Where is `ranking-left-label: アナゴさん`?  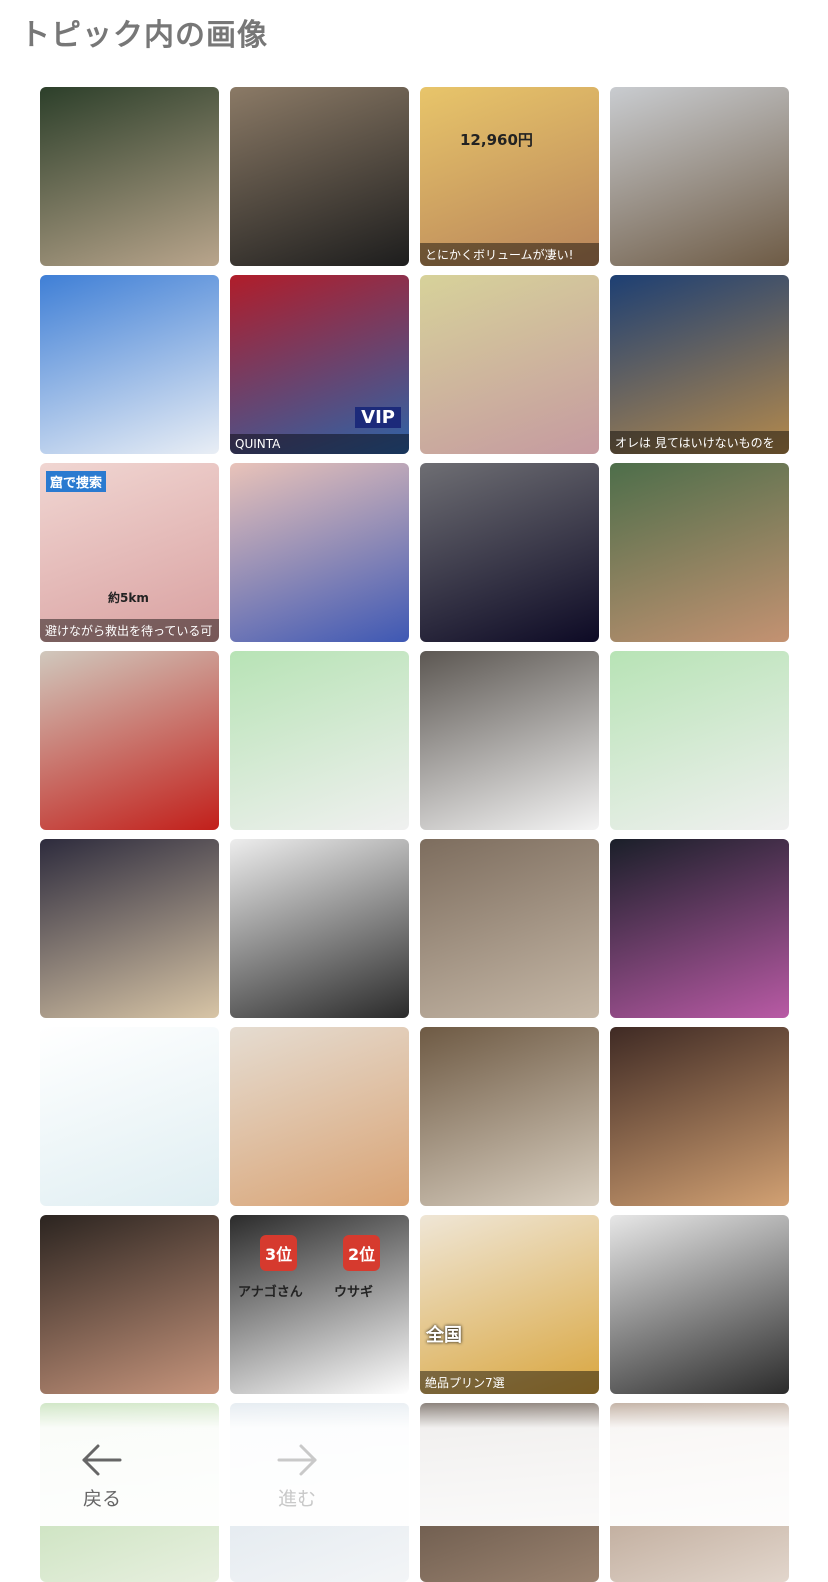 ranking-left-label: アナゴさん is located at coordinates (270, 1292).